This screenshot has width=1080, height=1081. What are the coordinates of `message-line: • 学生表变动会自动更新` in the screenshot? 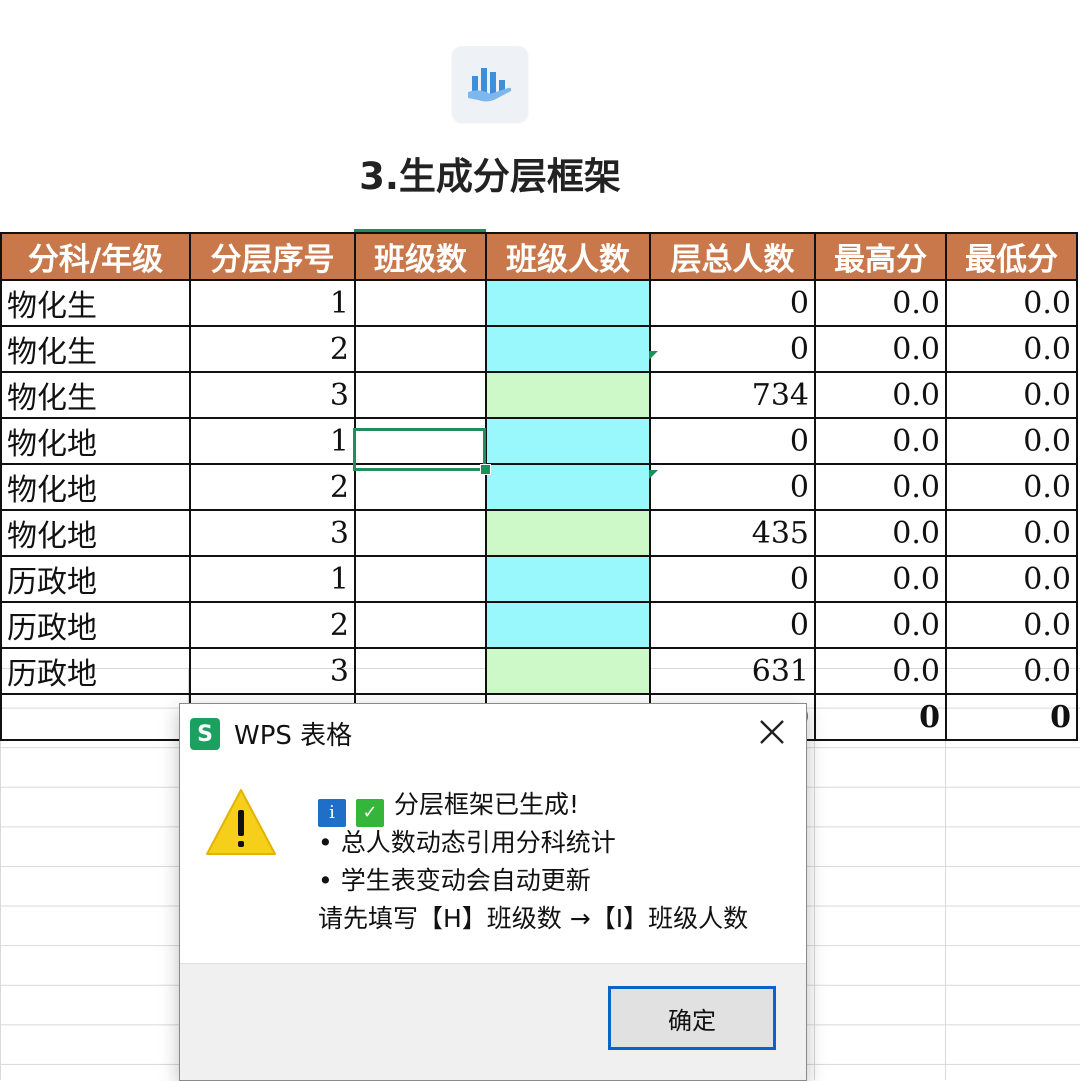 It's located at (454, 880).